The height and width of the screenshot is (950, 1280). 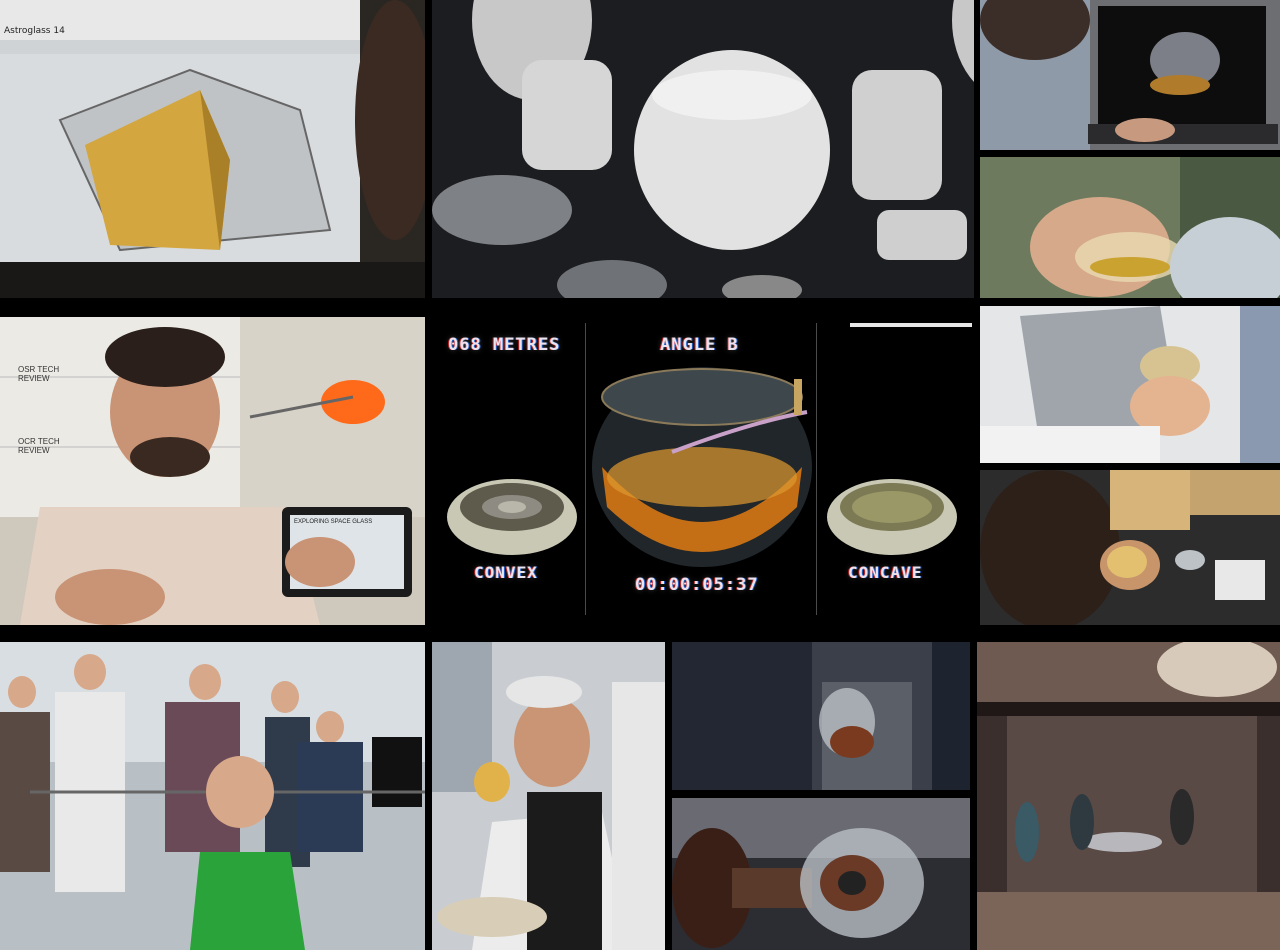 I want to click on photo-cad-laptop: Astroglass 14, so click(x=212, y=149).